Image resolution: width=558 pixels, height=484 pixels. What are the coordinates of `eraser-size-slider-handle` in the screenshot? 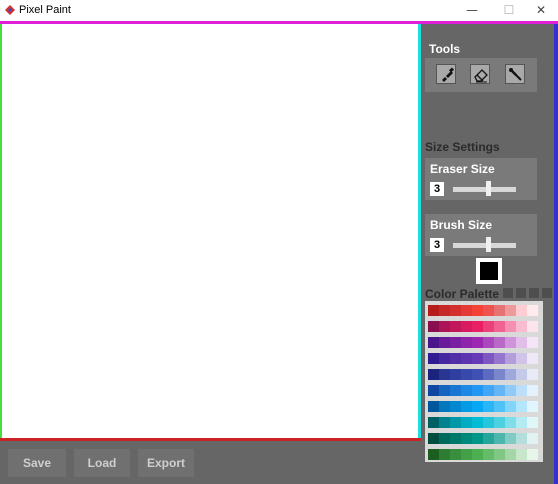 It's located at (488, 188).